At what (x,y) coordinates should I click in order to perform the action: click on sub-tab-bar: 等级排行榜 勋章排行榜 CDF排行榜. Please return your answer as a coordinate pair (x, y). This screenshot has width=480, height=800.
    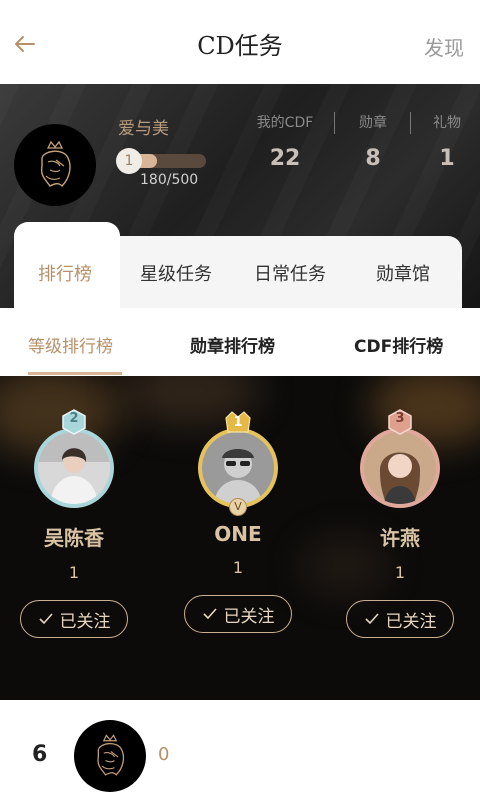
    Looking at the image, I should click on (240, 342).